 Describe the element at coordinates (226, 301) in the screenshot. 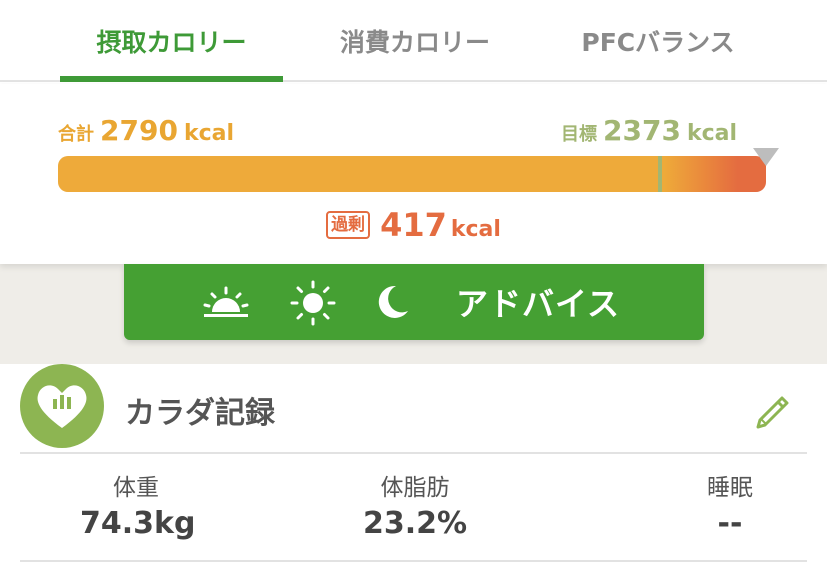

I see `sunrise-icon` at that location.